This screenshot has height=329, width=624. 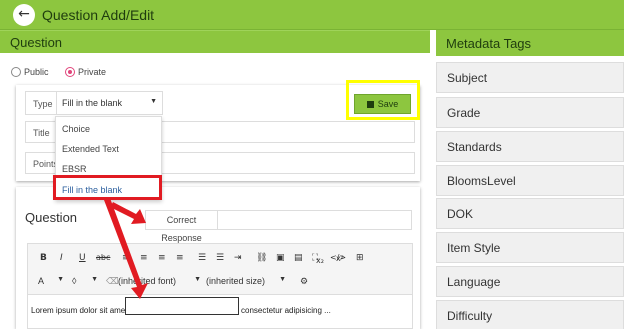 I want to click on metadata-item-label: Difficulty, so click(x=470, y=316).